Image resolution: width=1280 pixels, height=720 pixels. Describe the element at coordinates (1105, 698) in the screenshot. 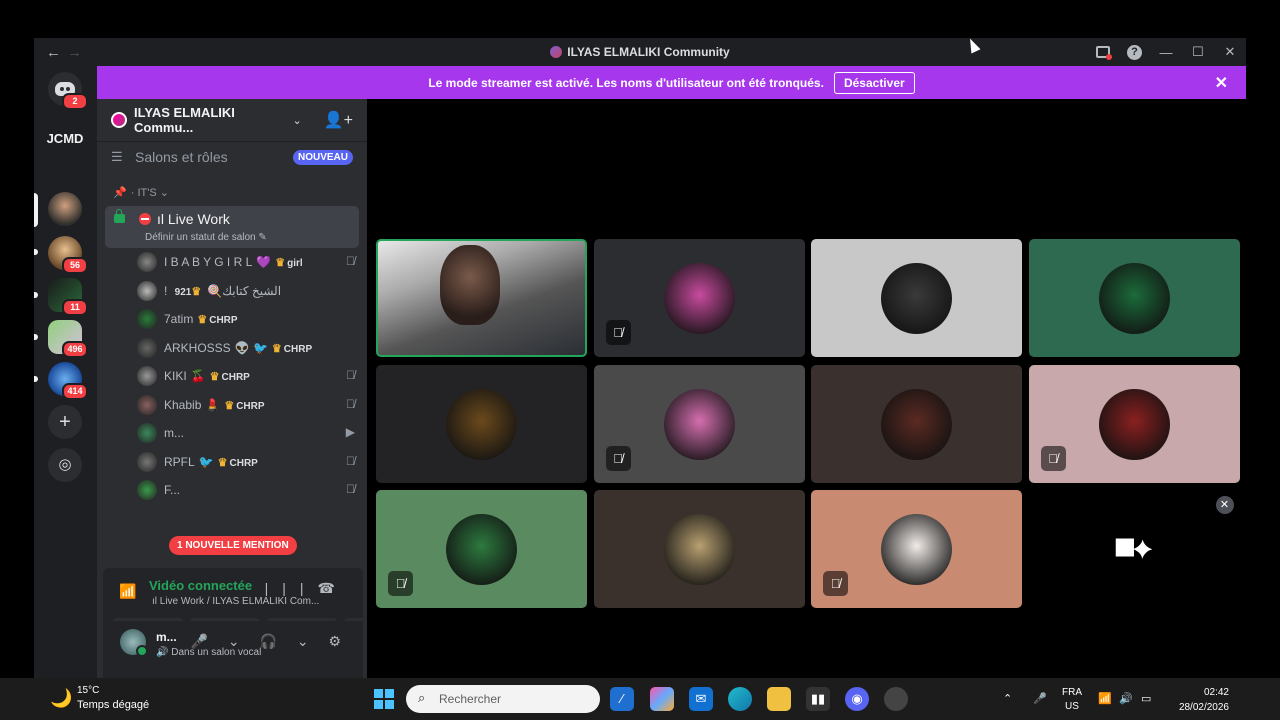

I see `wifi-icon: 📶` at that location.